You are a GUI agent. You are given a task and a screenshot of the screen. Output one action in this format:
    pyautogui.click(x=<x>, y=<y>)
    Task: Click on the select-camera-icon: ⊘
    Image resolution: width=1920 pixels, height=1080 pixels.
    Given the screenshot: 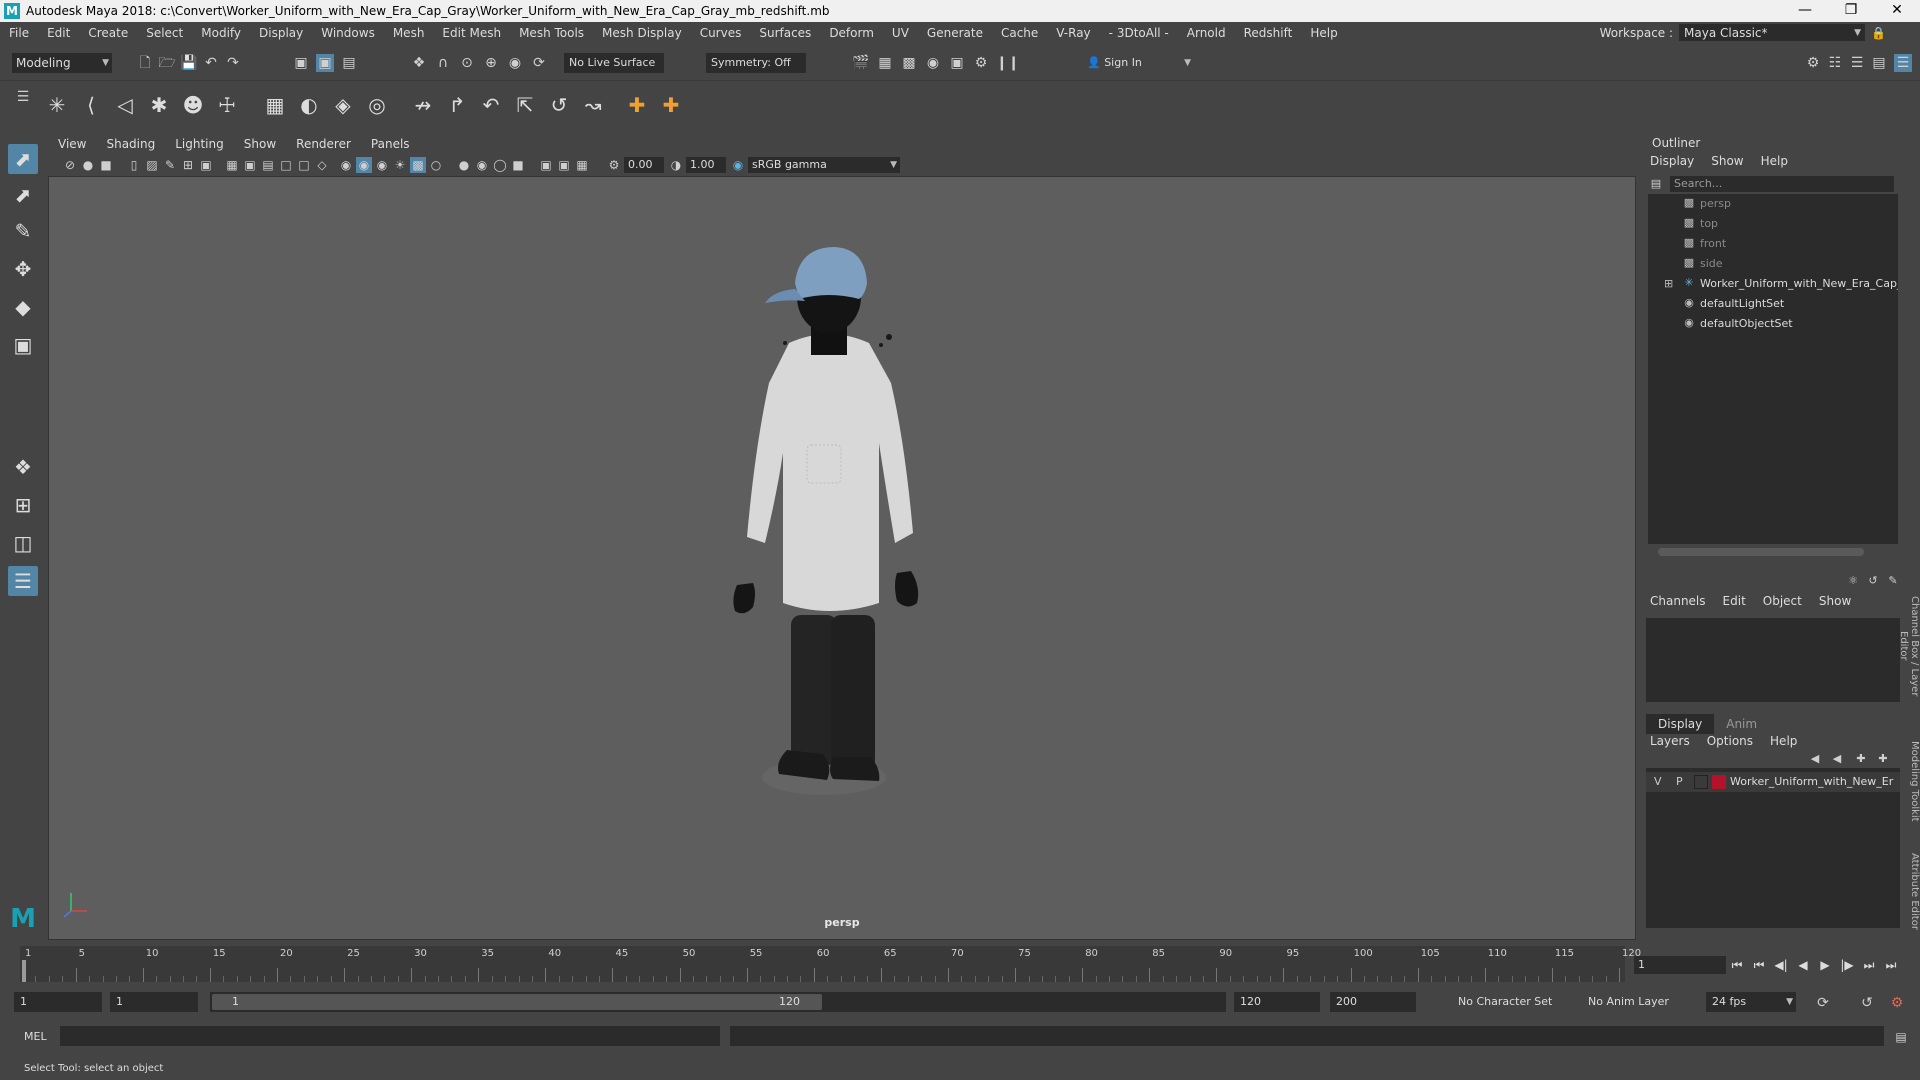 What is the action you would take?
    pyautogui.click(x=70, y=165)
    